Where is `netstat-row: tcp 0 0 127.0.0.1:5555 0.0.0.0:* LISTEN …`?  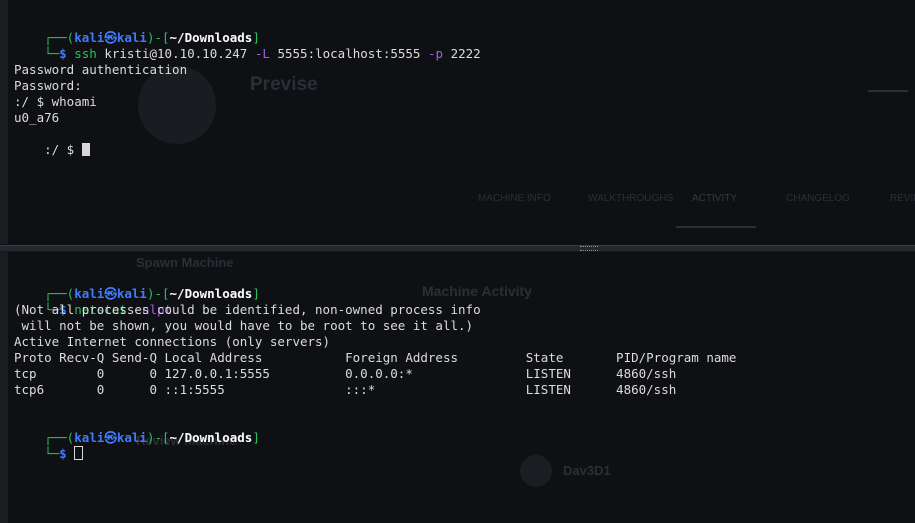
netstat-row: tcp 0 0 127.0.0.1:5555 0.0.0.0:* LISTEN … is located at coordinates (345, 373).